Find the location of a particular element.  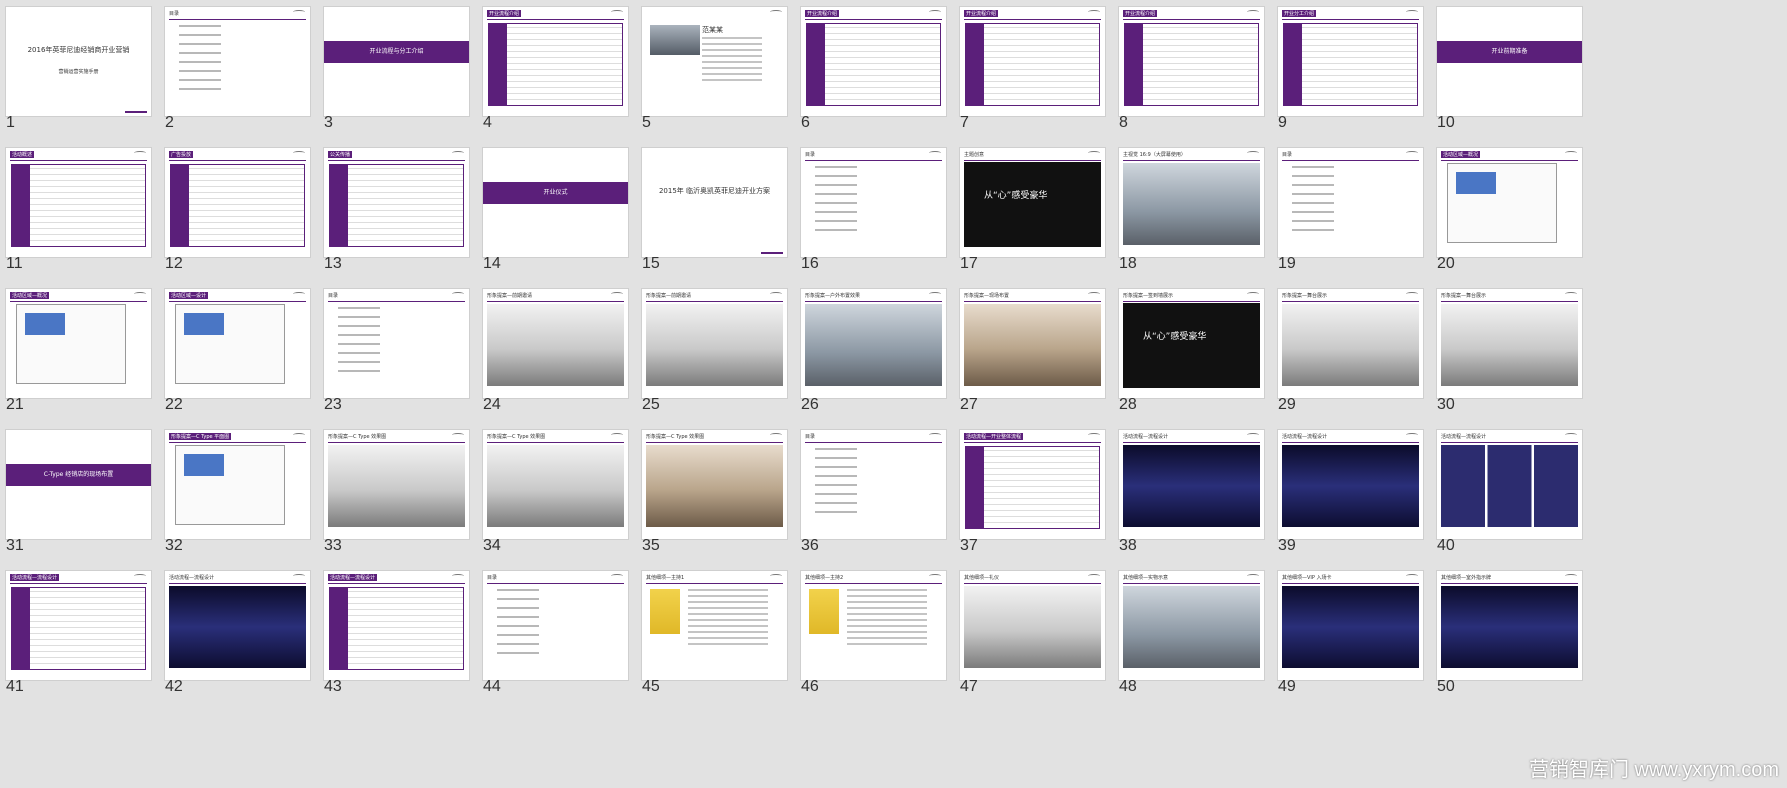

slide-thumbnail: 活动区域—概况 21 is located at coordinates (84, 362).